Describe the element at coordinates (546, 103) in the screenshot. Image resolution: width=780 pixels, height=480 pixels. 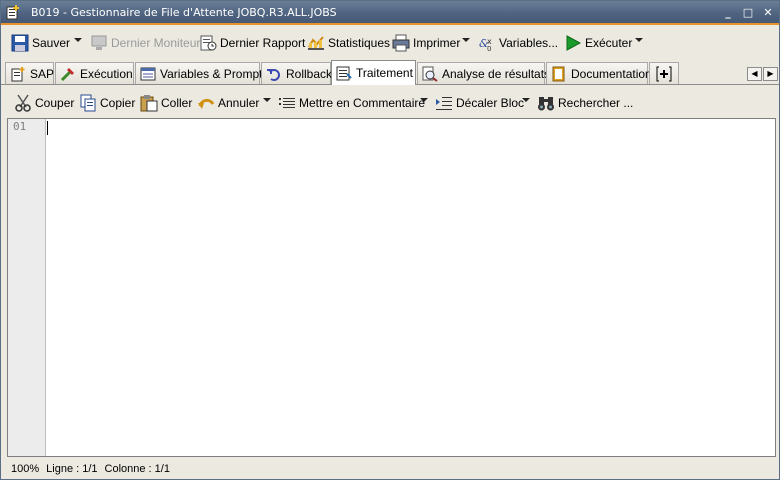
I see `binoculars-icon` at that location.